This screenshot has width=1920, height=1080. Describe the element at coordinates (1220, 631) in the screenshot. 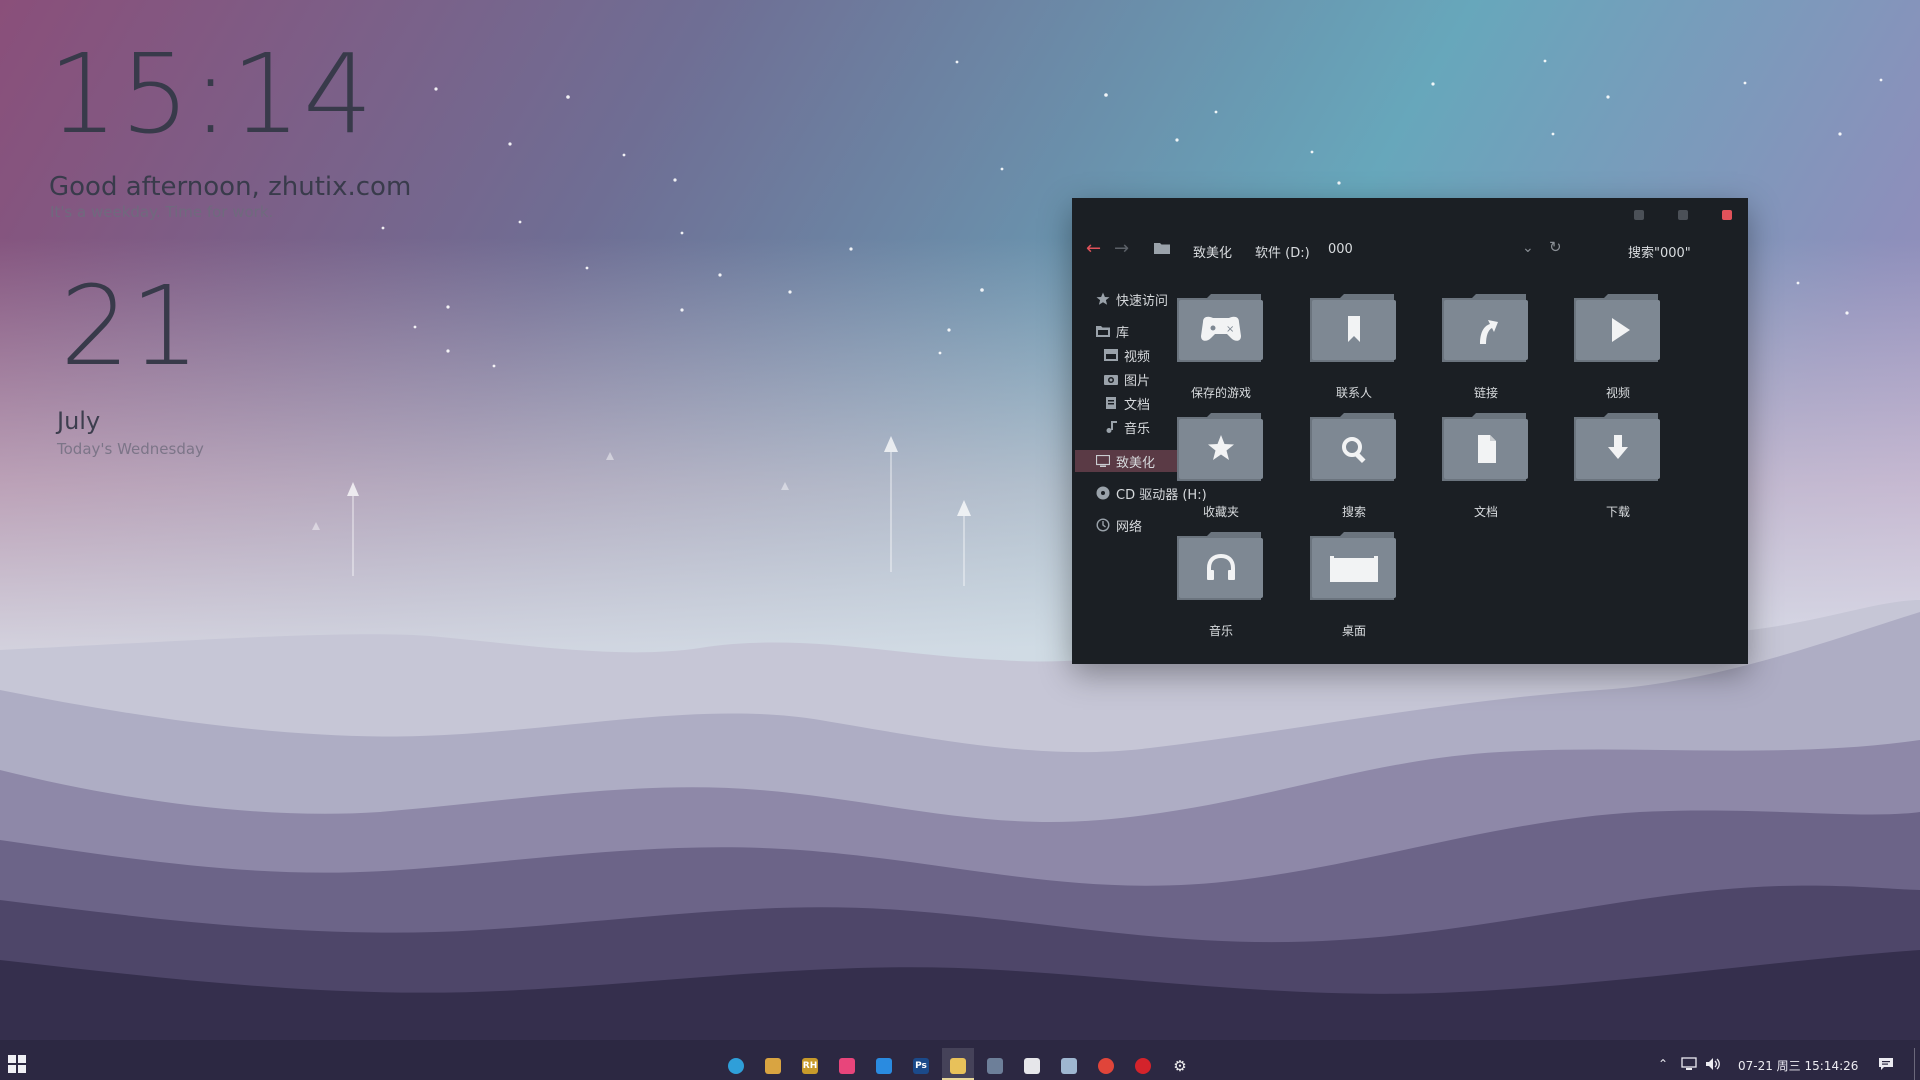

I see `folder-label: 音乐` at that location.